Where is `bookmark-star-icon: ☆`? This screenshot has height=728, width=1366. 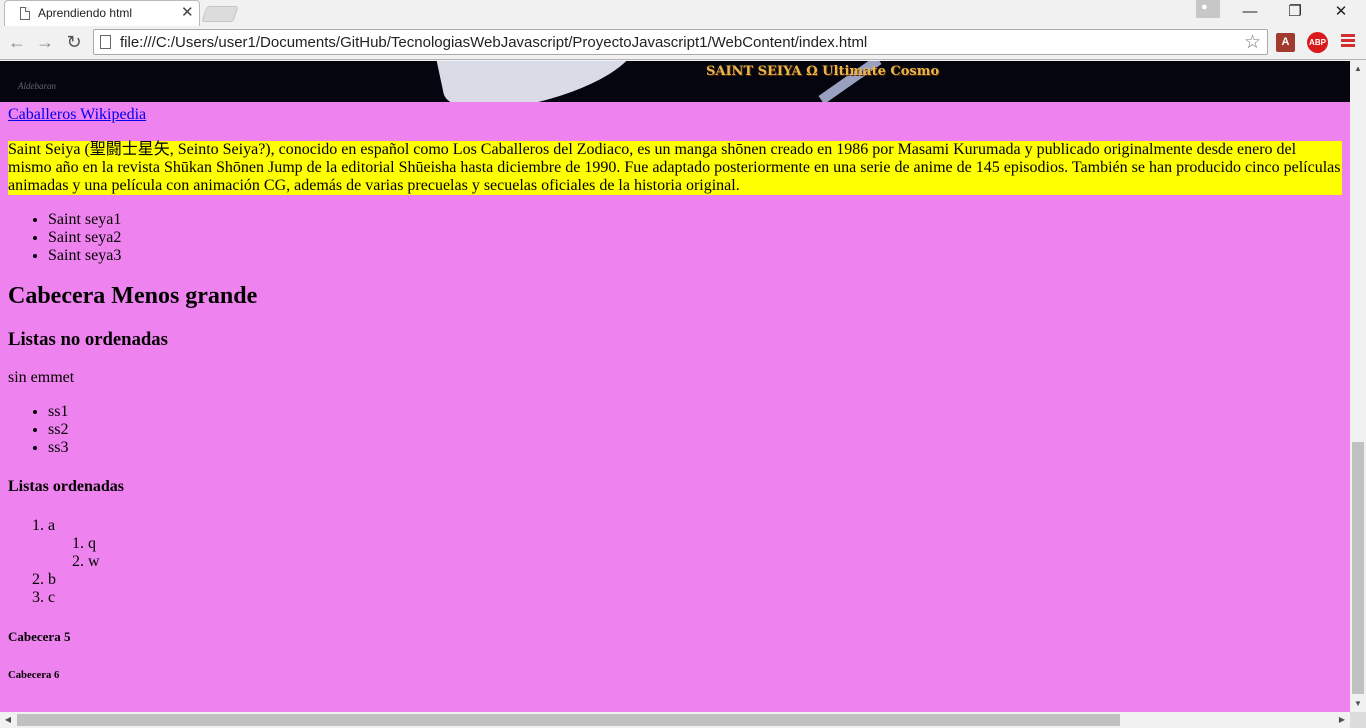 bookmark-star-icon: ☆ is located at coordinates (1252, 42).